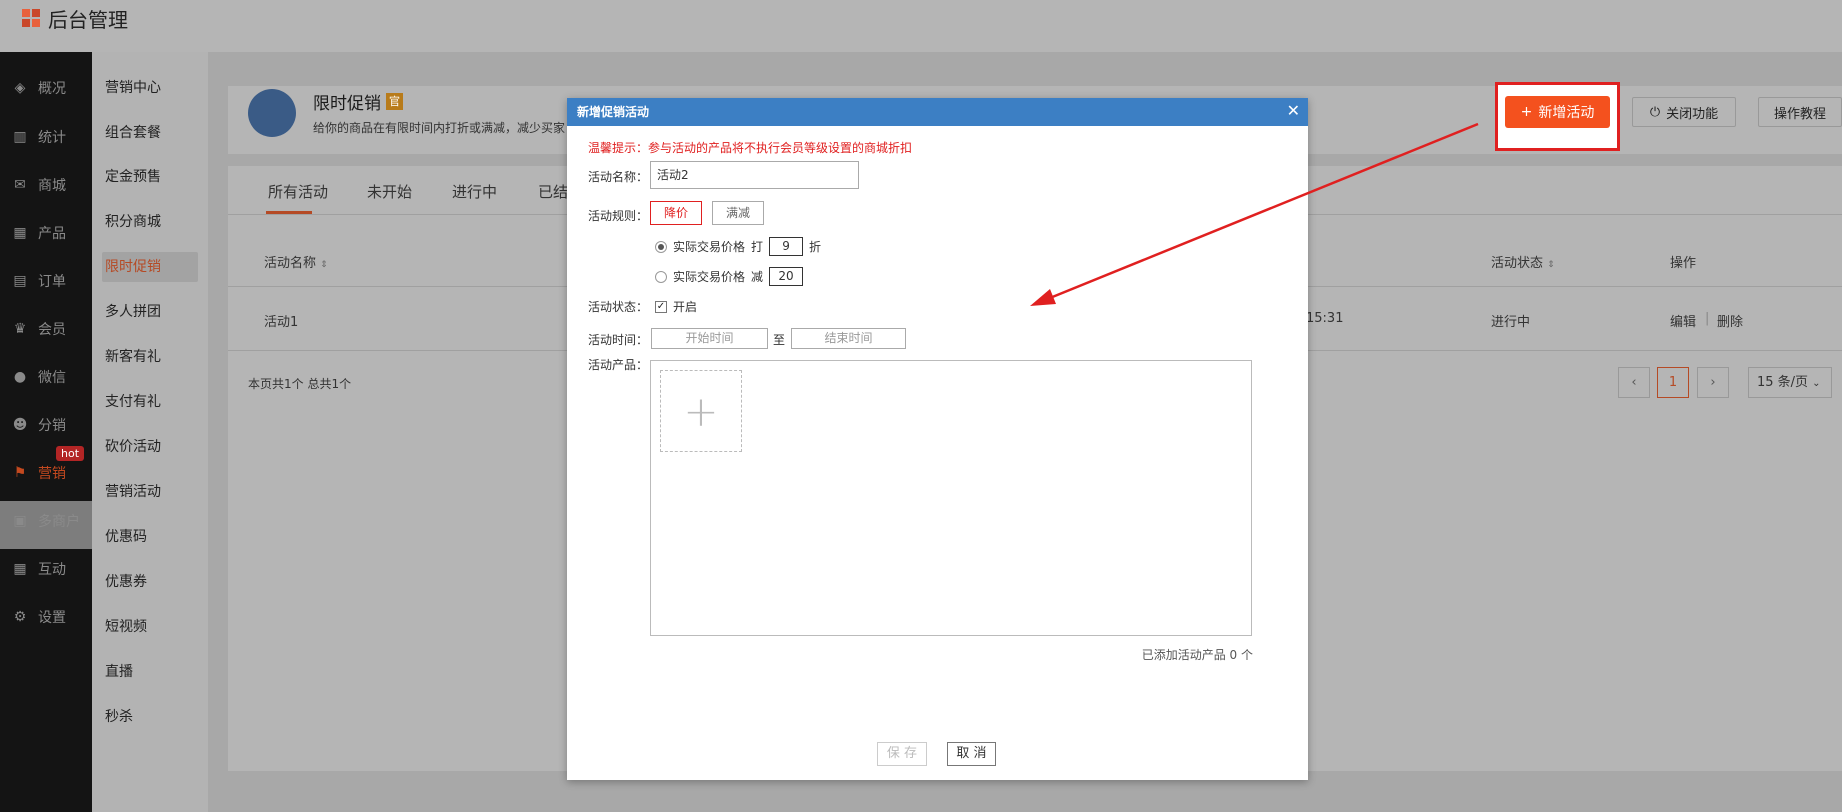 The image size is (1842, 812). What do you see at coordinates (1557, 112) in the screenshot?
I see `add-activity-button: + 新增活动` at bounding box center [1557, 112].